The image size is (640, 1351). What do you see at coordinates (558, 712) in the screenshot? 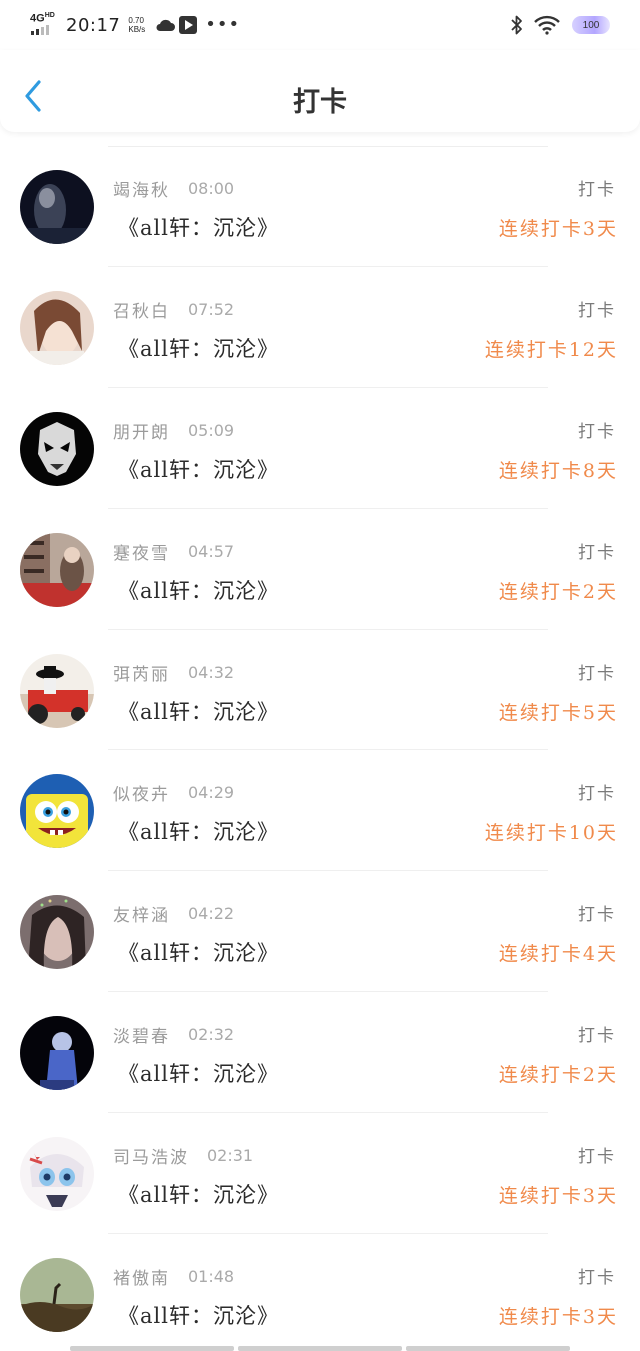
I see `streak-label: 连续打卡5天` at bounding box center [558, 712].